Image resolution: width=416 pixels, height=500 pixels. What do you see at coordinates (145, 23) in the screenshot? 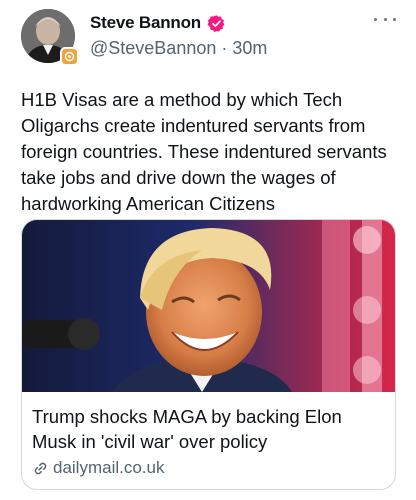
I see `display-name: Steve Bannon` at bounding box center [145, 23].